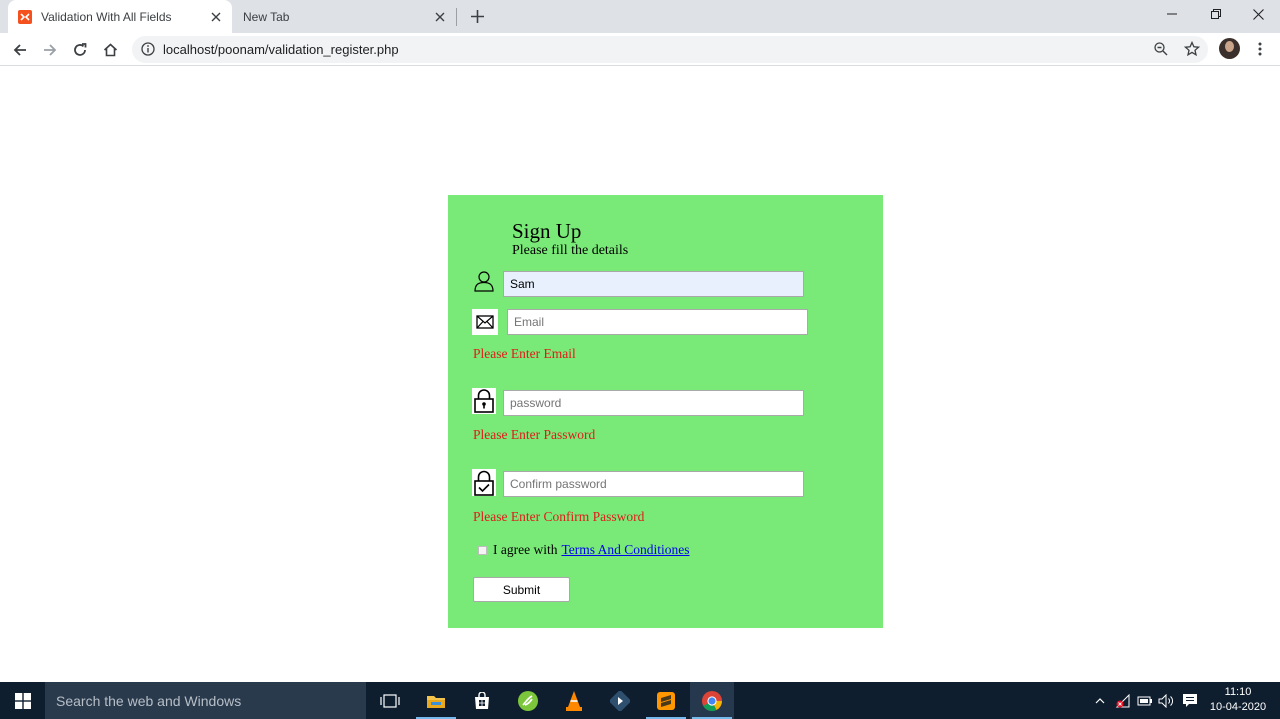 This screenshot has height=719, width=1280. I want to click on battery-icon, so click(1145, 700).